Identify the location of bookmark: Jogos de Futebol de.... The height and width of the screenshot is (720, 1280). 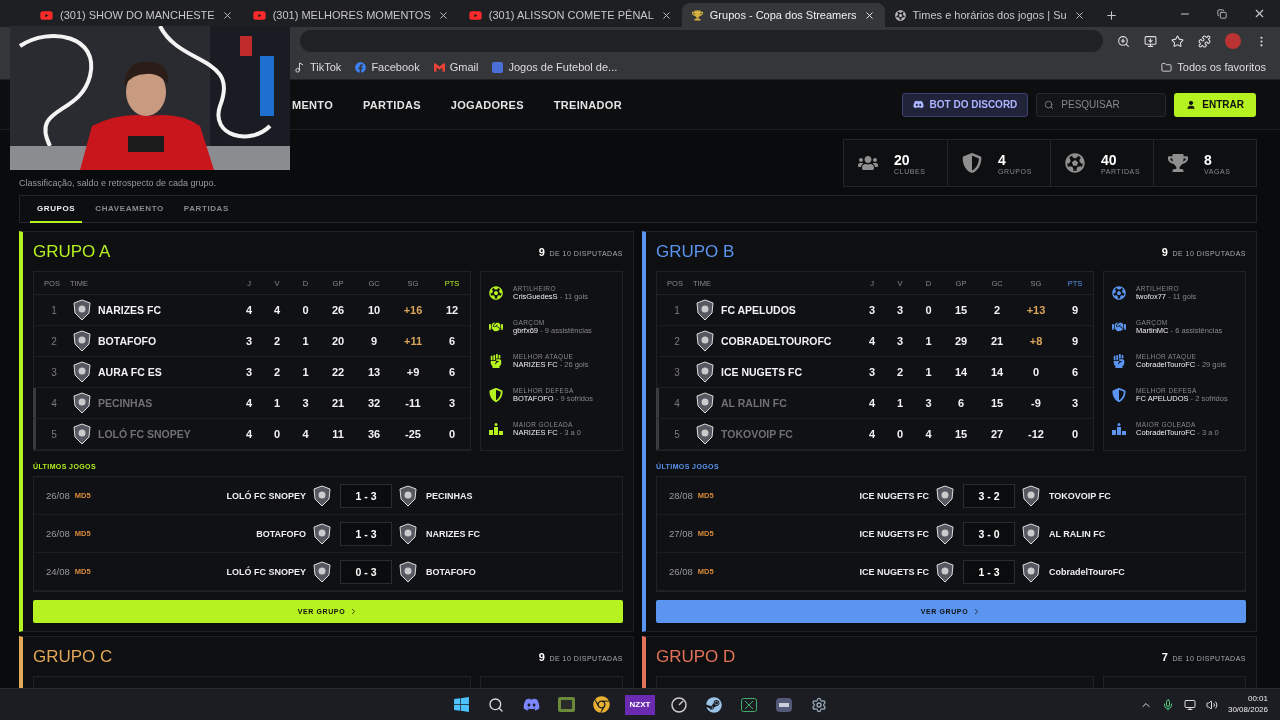
(555, 67).